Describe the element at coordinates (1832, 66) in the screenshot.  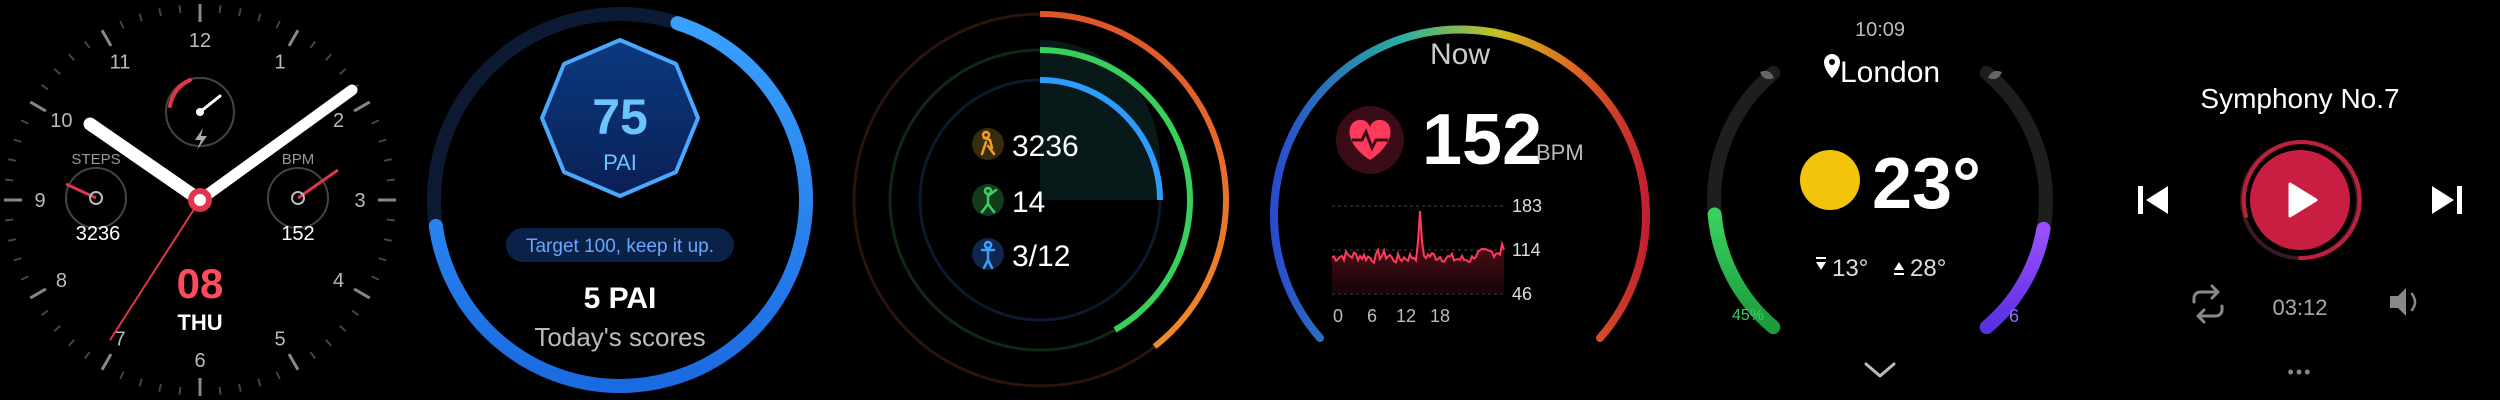
I see `location-pin-icon` at that location.